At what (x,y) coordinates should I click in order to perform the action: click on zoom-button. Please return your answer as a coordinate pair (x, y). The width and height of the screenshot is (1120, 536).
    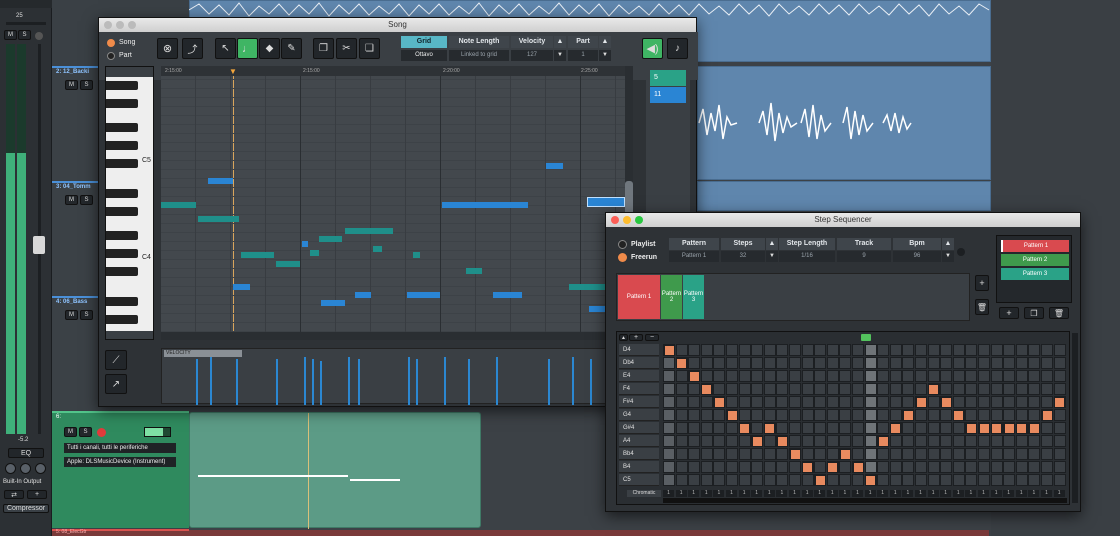
    Looking at the image, I should click on (132, 25).